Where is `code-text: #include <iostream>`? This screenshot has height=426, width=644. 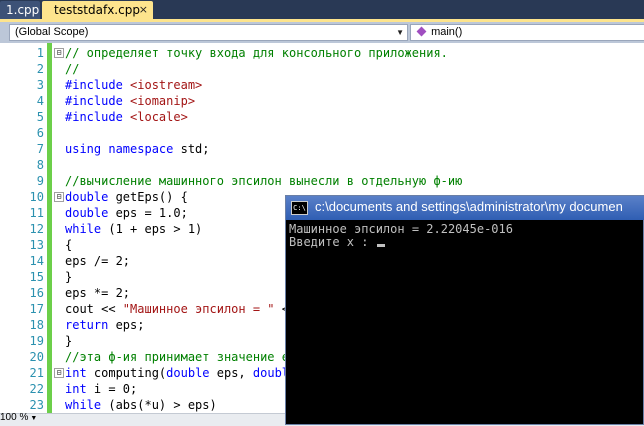
code-text: #include <iostream> is located at coordinates (133, 85).